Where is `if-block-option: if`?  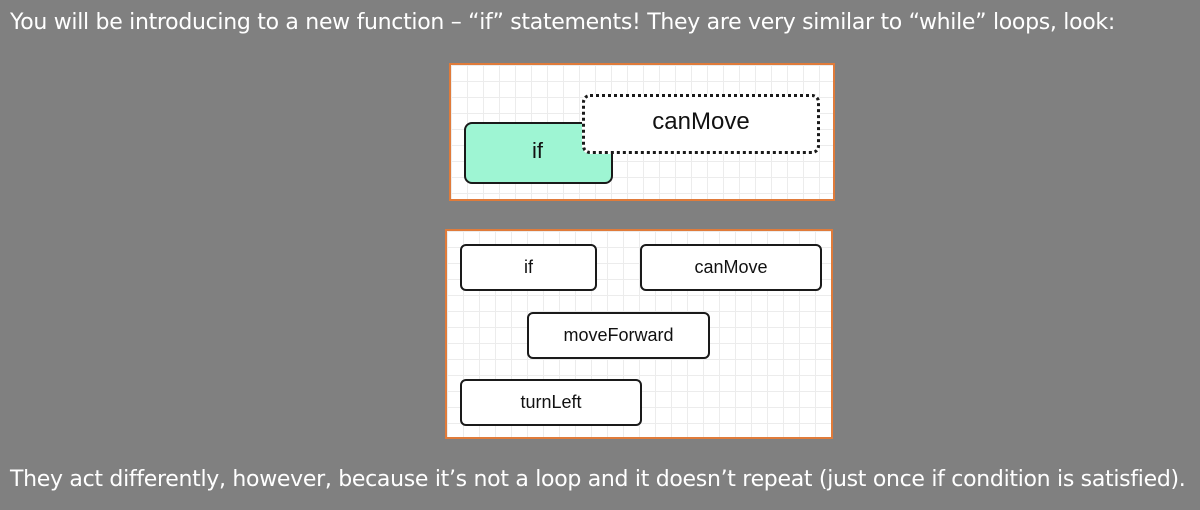
if-block-option: if is located at coordinates (528, 267).